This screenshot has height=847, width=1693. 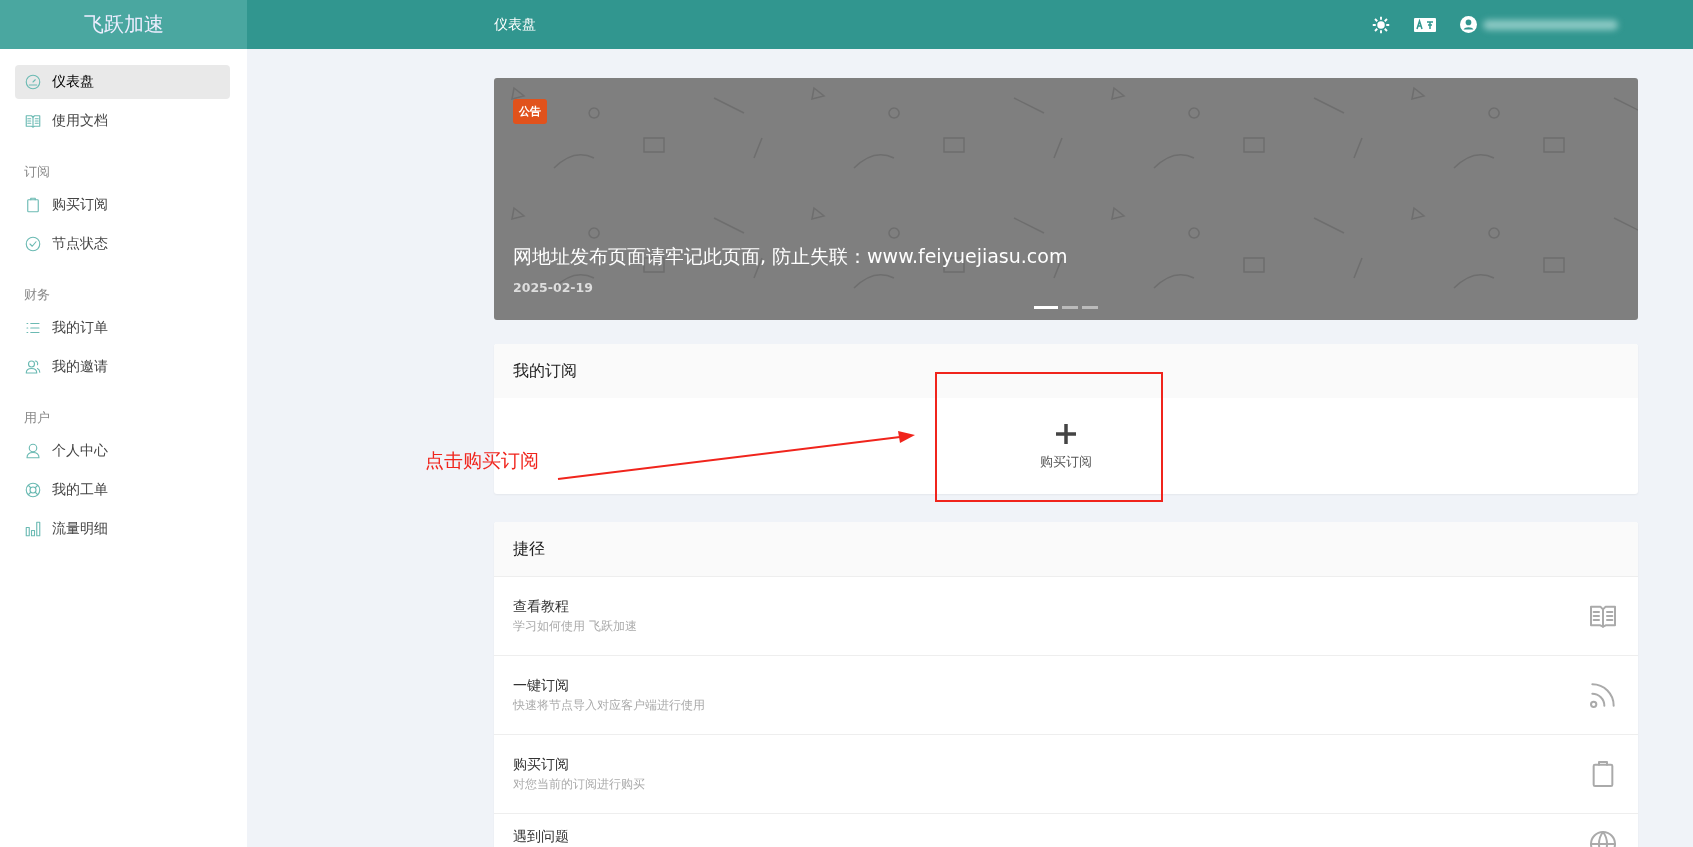 What do you see at coordinates (122, 121) in the screenshot?
I see `nav-item: 使用文档` at bounding box center [122, 121].